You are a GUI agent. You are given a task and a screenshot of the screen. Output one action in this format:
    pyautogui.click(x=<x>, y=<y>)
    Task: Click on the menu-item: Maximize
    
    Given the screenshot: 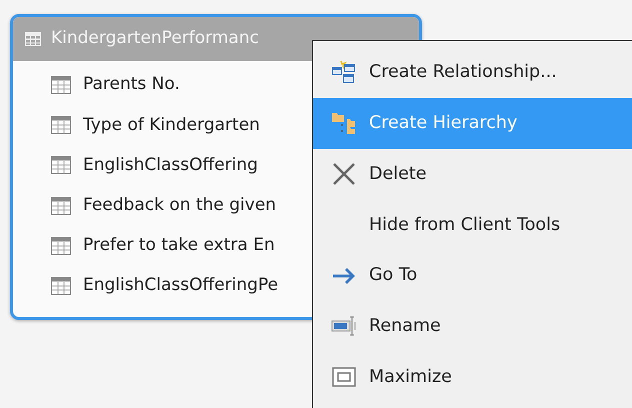 What is the action you would take?
    pyautogui.click(x=472, y=377)
    